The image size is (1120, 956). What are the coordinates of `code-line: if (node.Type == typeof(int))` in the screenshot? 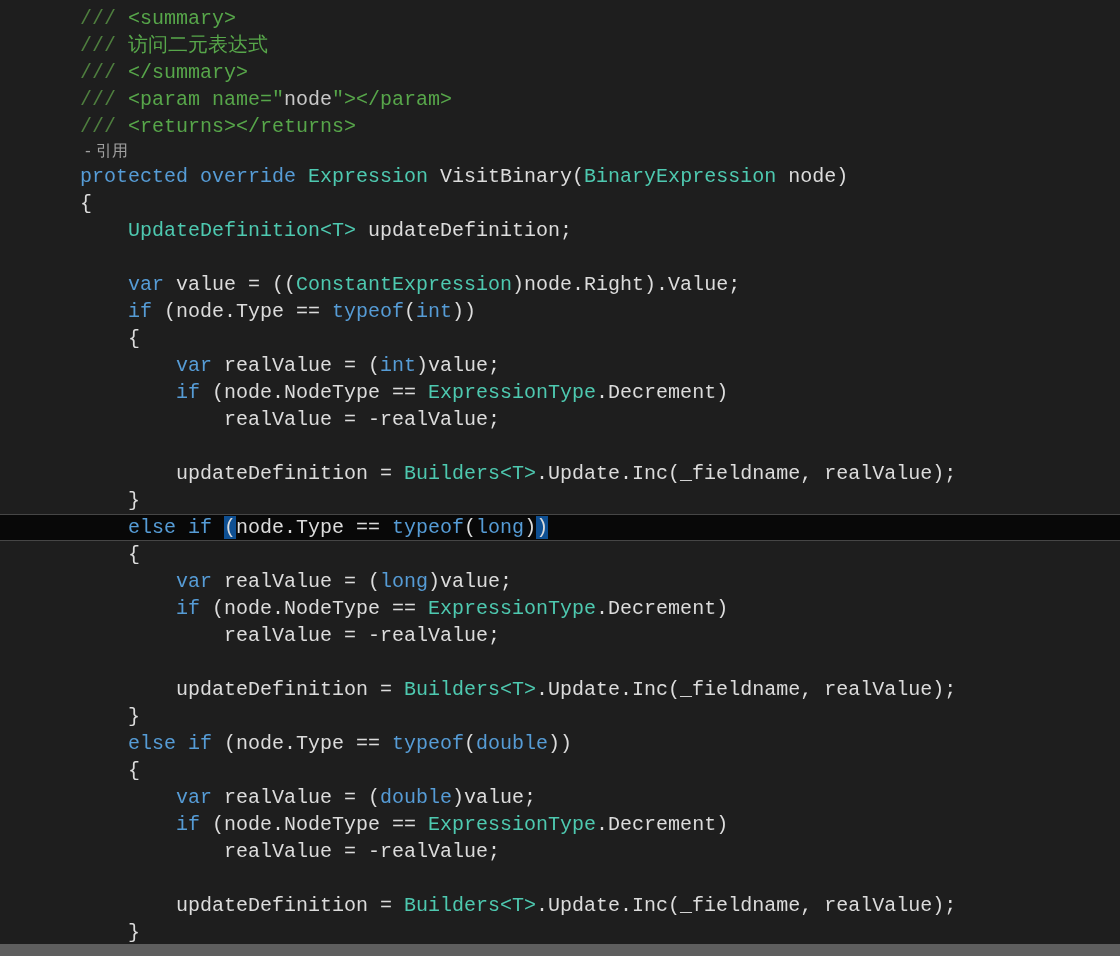 It's located at (302, 312).